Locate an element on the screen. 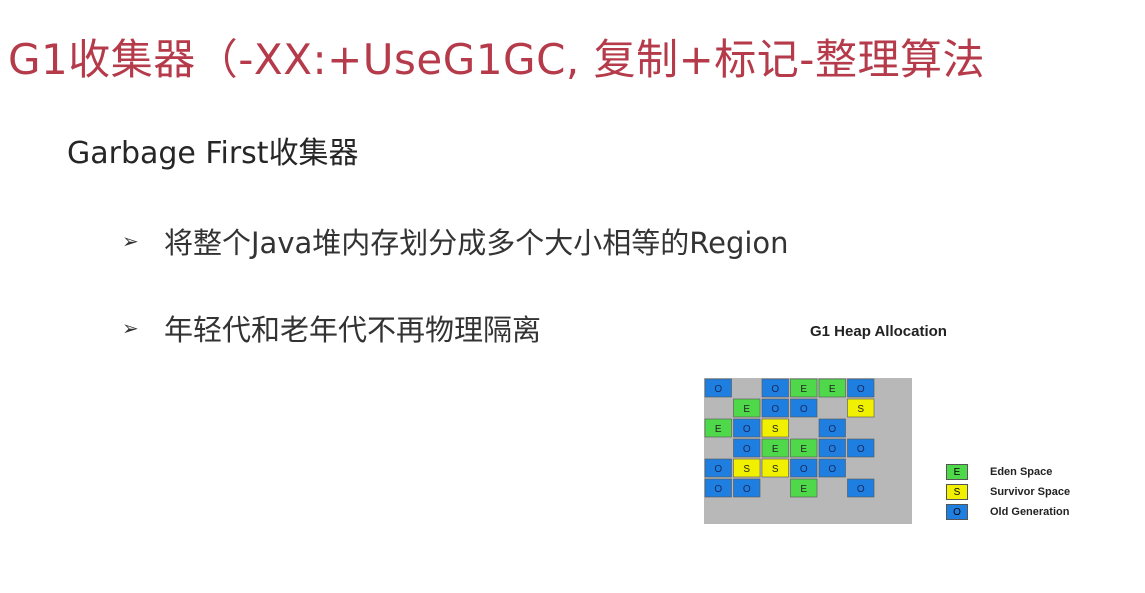 This screenshot has height=593, width=1145. bullet-item: ➢ 将整个Java堆内存划分成多个大小相等的Region is located at coordinates (455, 241).